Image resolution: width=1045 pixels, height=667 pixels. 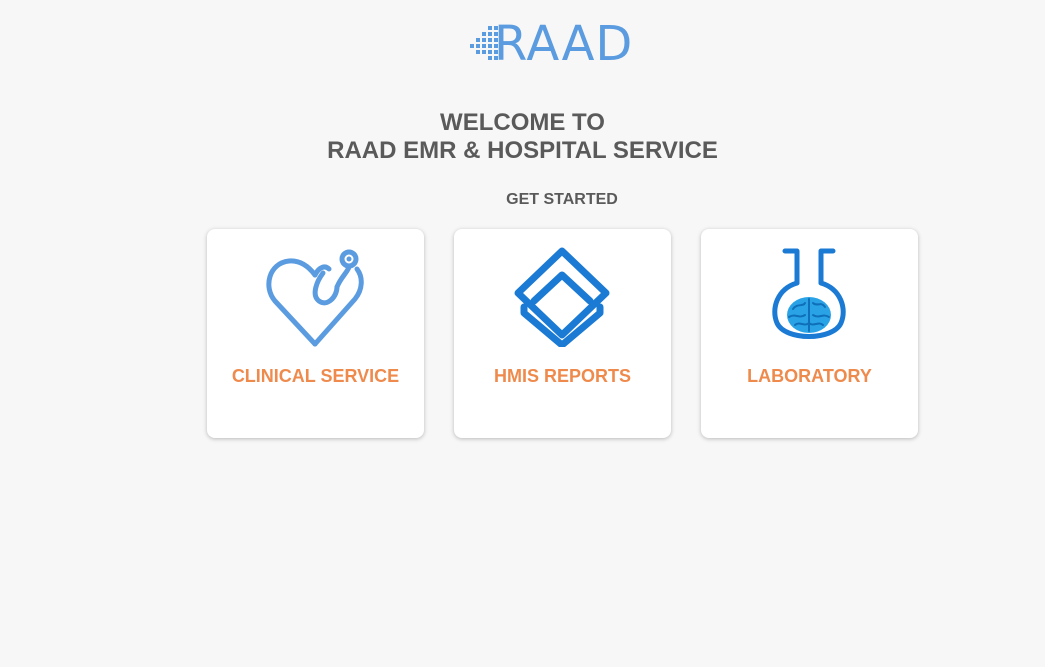 I want to click on get-started-label: GET STARTED, so click(x=562, y=199).